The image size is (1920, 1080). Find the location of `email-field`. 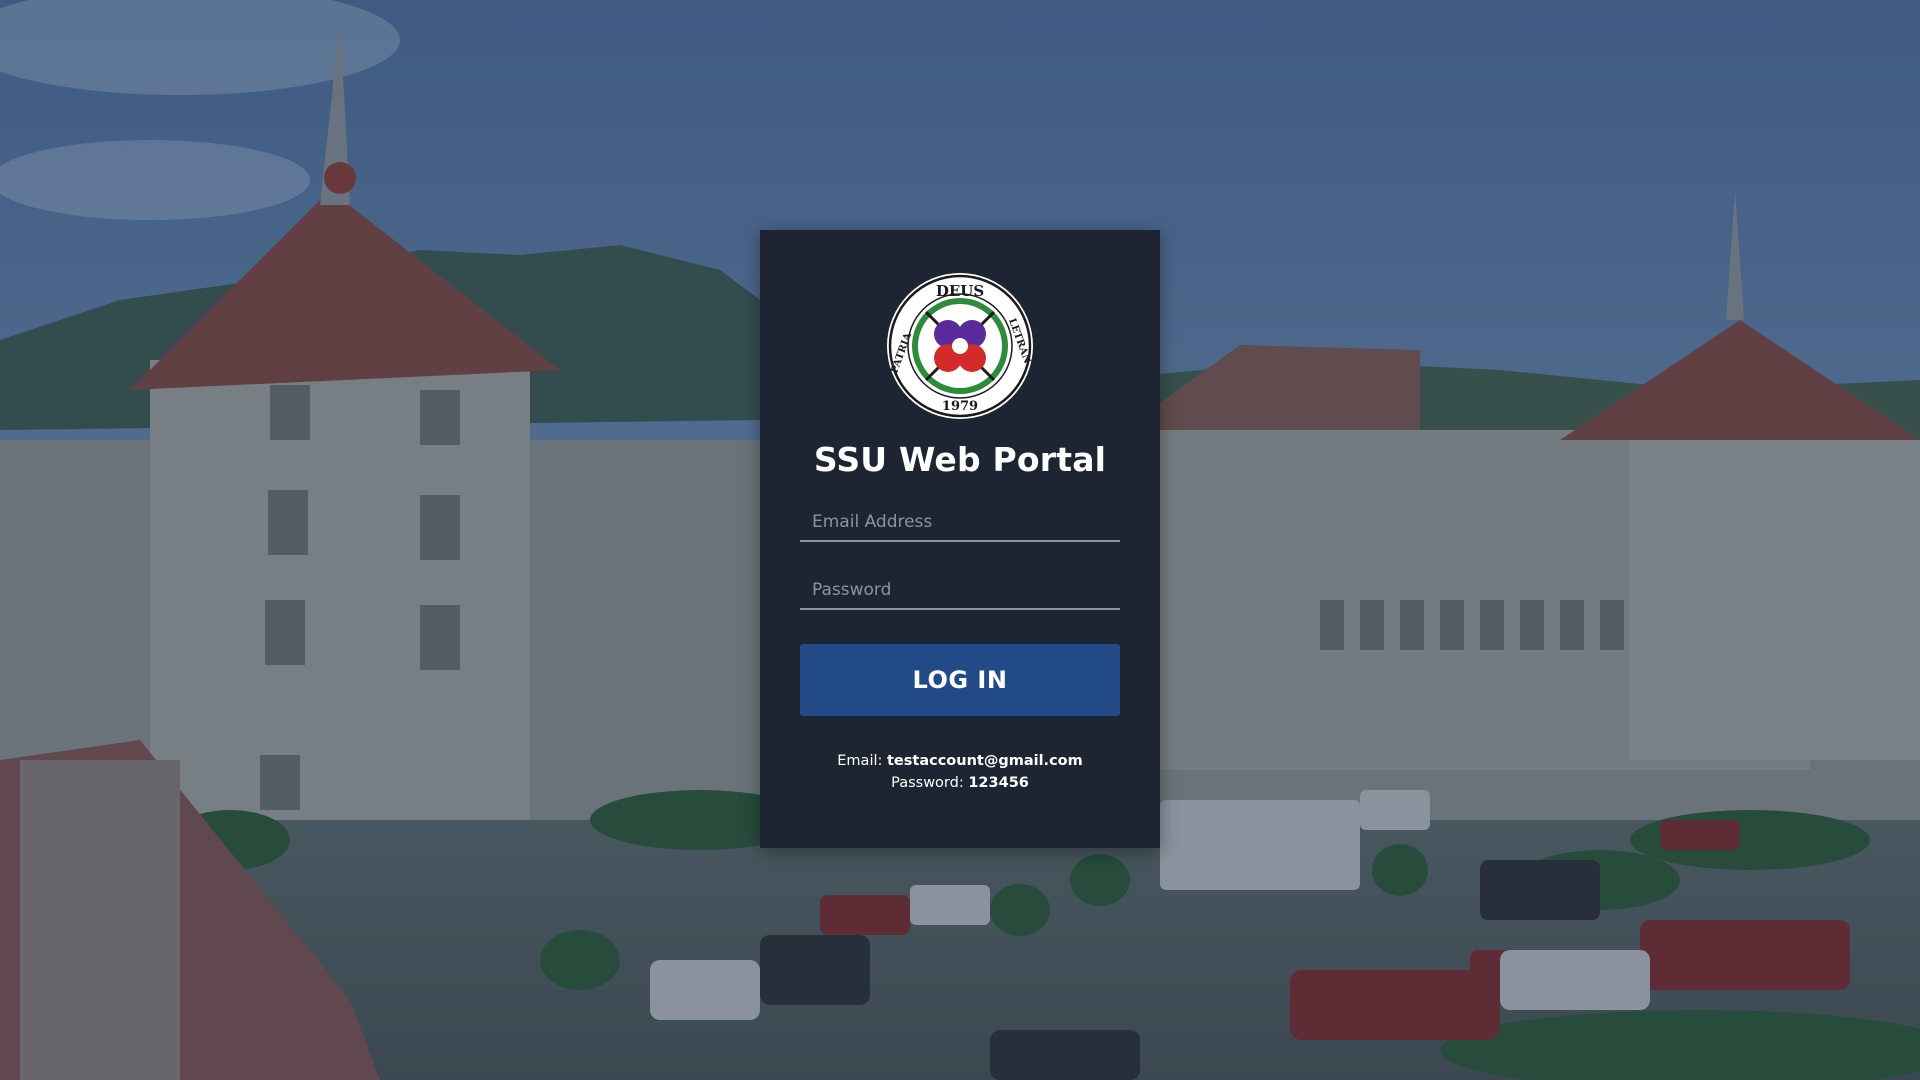

email-field is located at coordinates (960, 523).